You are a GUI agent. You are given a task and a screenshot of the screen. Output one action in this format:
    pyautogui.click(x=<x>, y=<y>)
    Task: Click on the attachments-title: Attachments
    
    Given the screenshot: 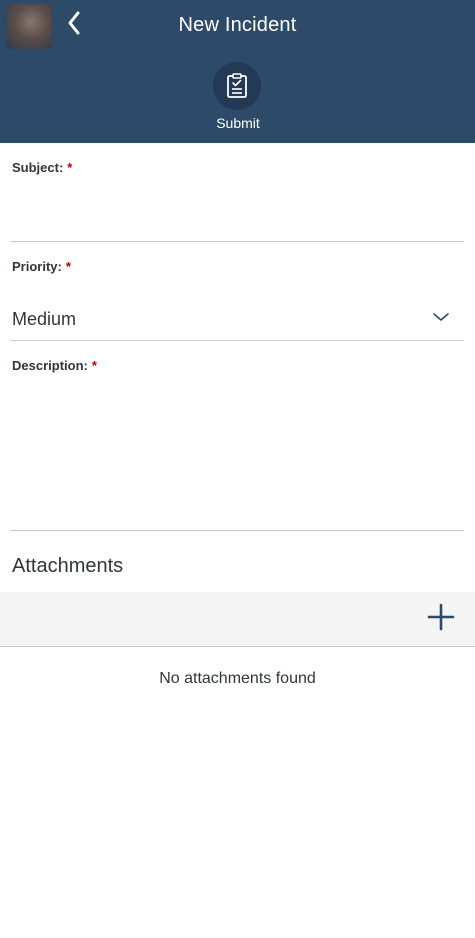 What is the action you would take?
    pyautogui.click(x=68, y=566)
    